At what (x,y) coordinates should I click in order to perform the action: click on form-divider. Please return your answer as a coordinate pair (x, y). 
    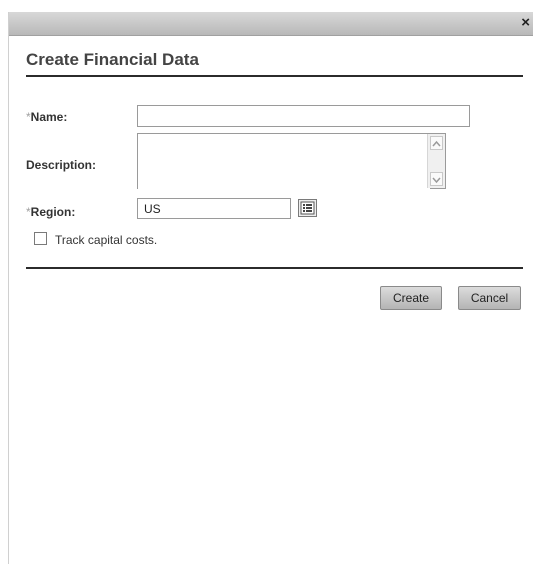
    Looking at the image, I should click on (274, 268).